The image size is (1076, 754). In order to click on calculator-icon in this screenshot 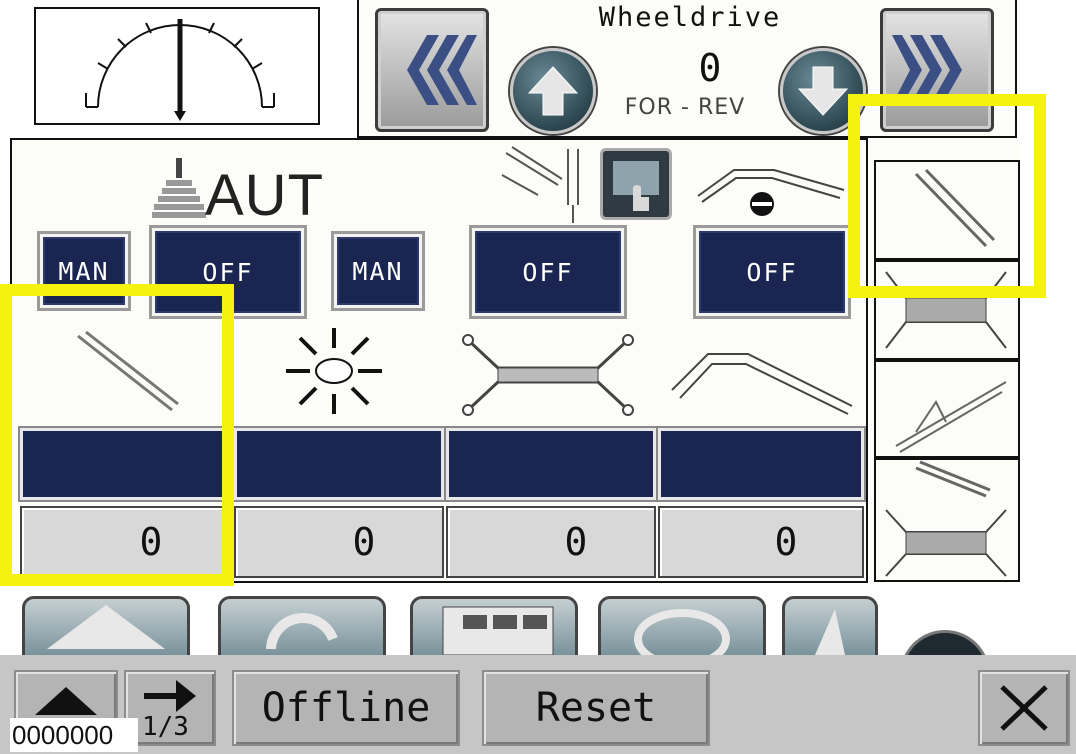, I will do `click(498, 631)`.